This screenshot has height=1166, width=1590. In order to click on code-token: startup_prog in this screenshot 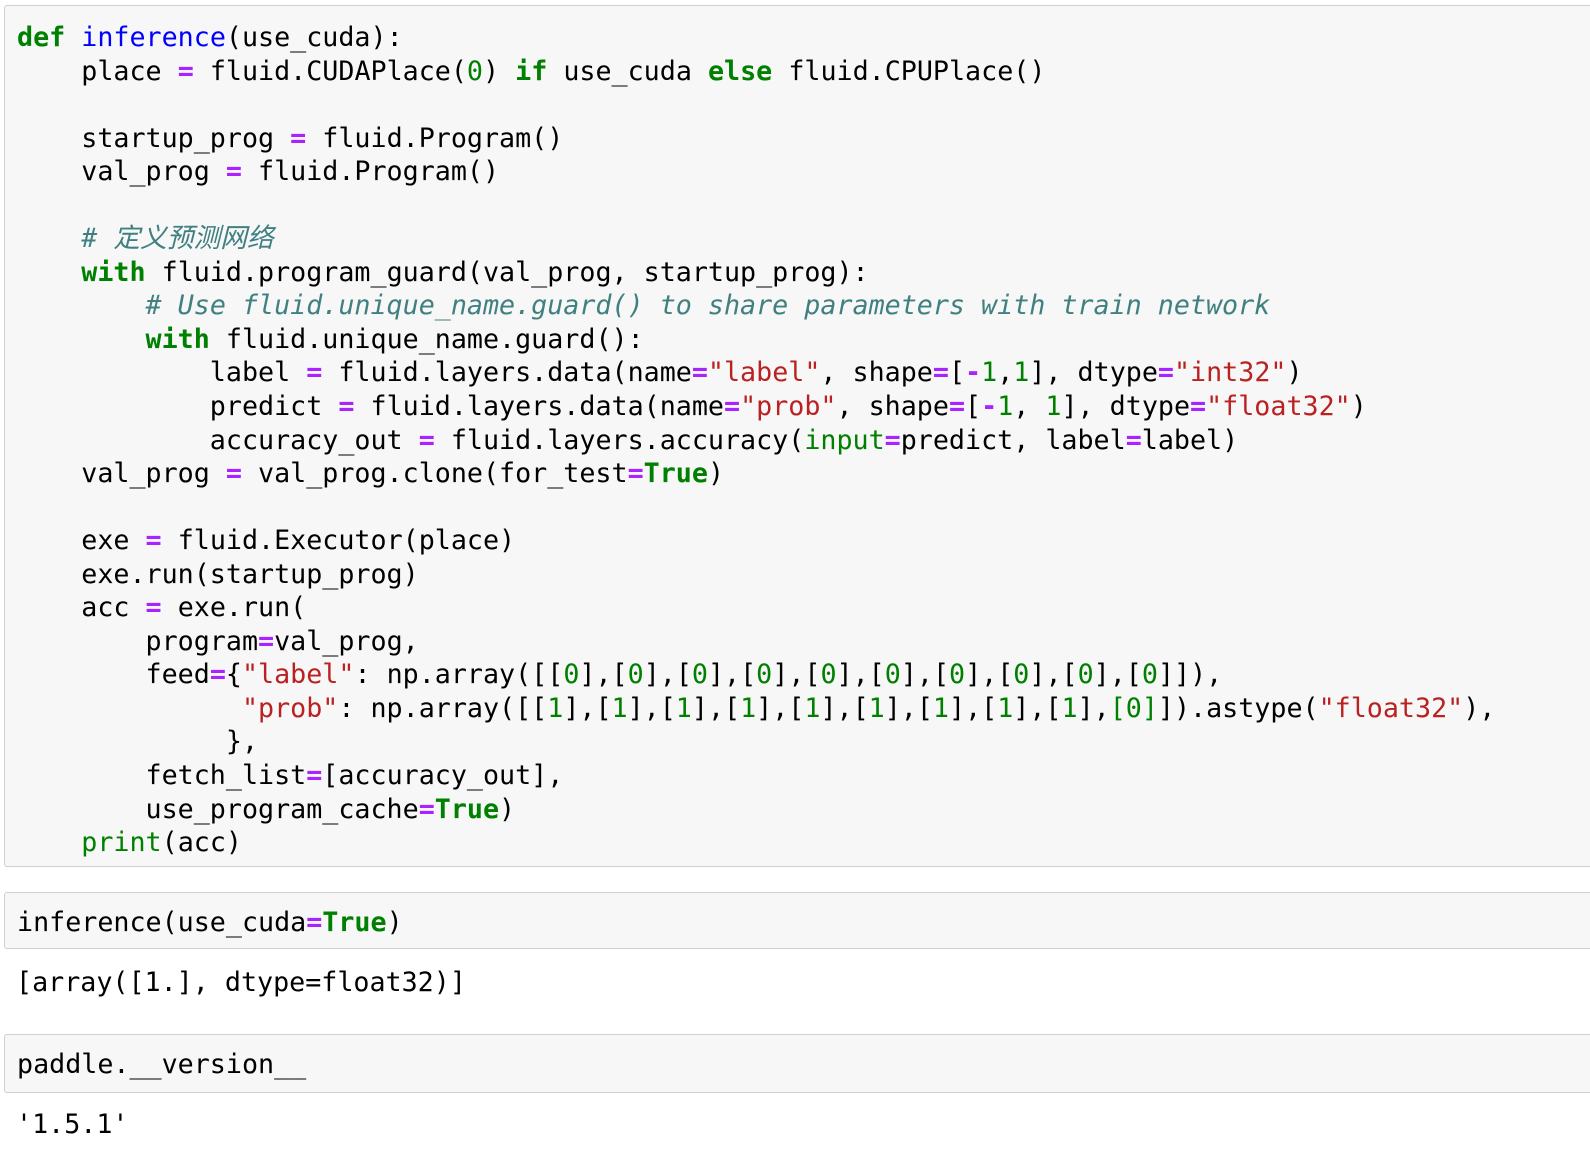, I will do `click(154, 138)`.